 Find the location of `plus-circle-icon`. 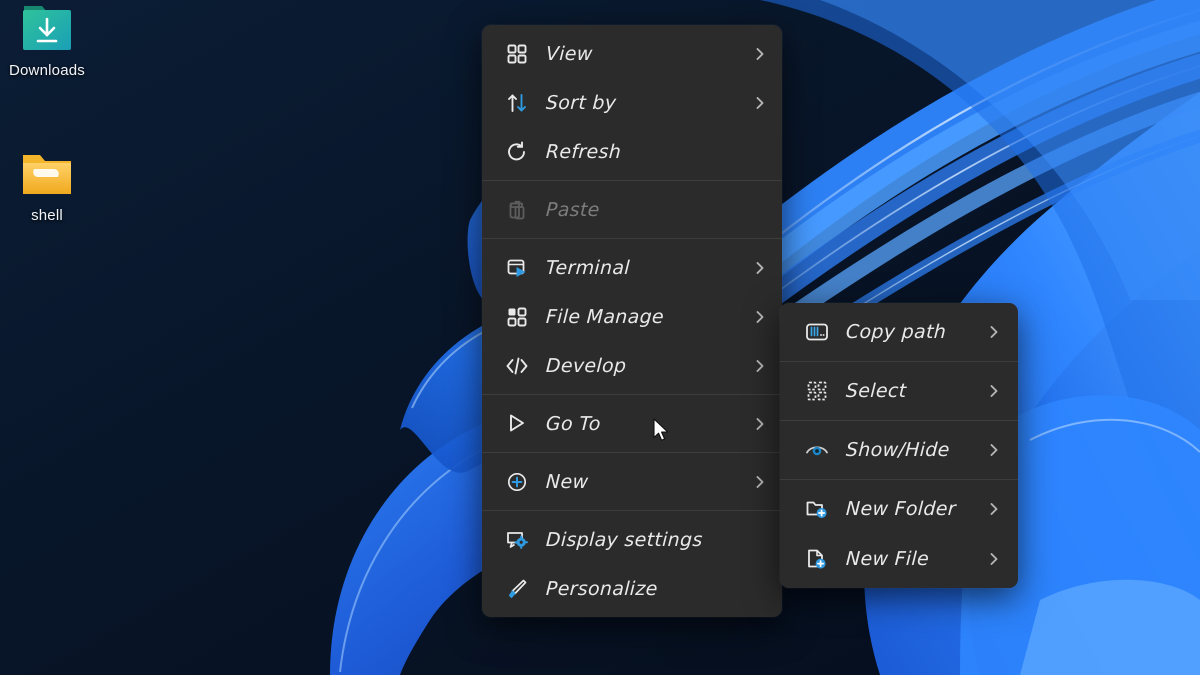

plus-circle-icon is located at coordinates (517, 482).